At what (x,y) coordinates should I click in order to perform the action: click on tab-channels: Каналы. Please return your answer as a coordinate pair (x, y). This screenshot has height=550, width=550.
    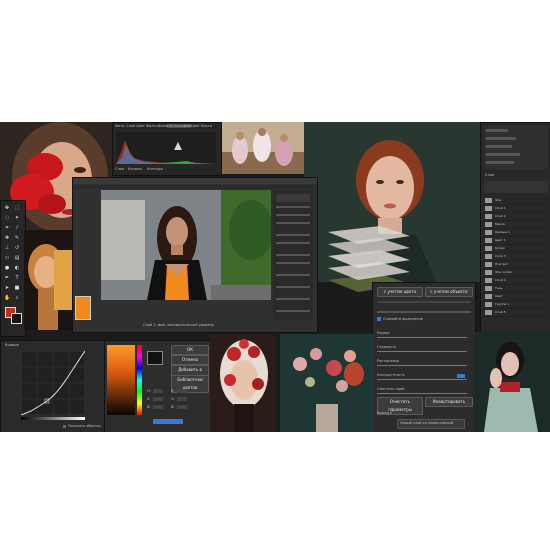
    Looking at the image, I should click on (135, 169).